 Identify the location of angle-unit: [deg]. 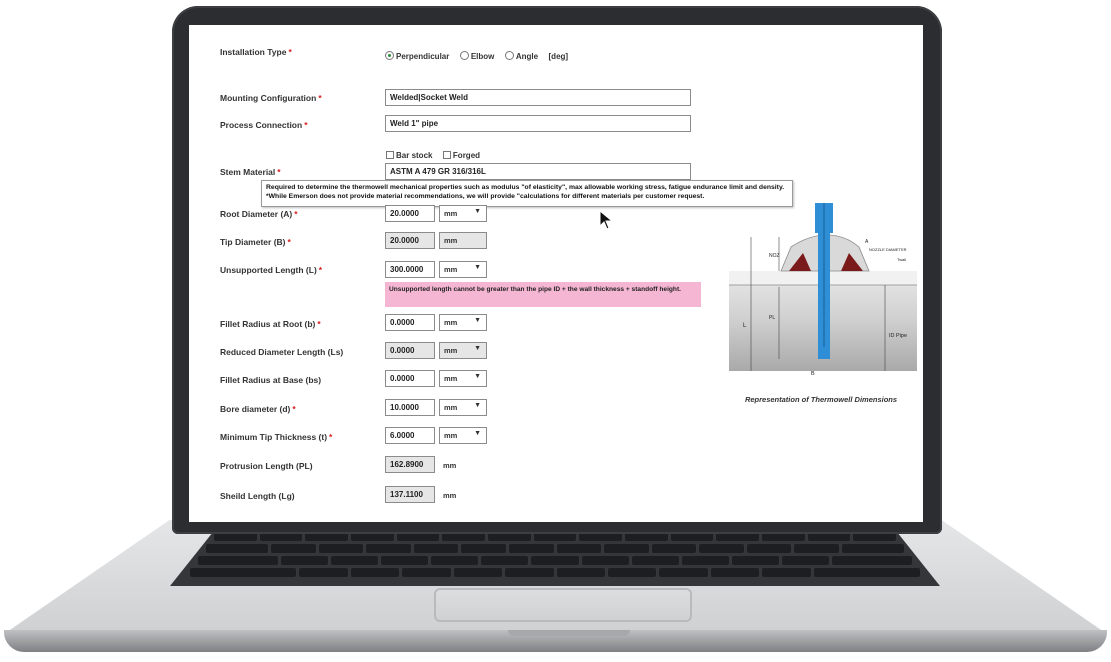
(558, 56).